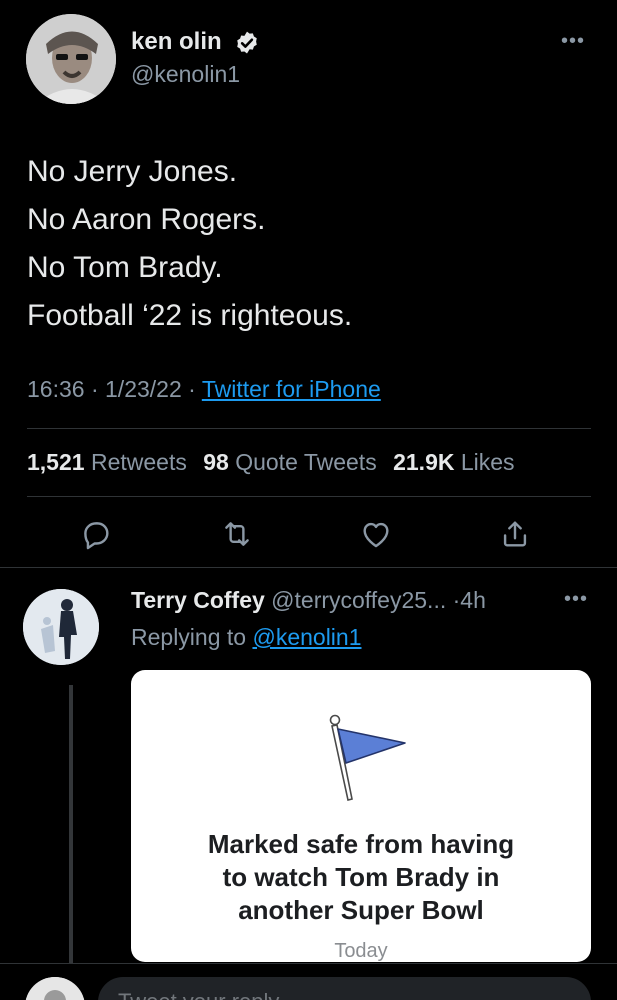 The height and width of the screenshot is (1000, 617). I want to click on flag-icon, so click(367, 757).